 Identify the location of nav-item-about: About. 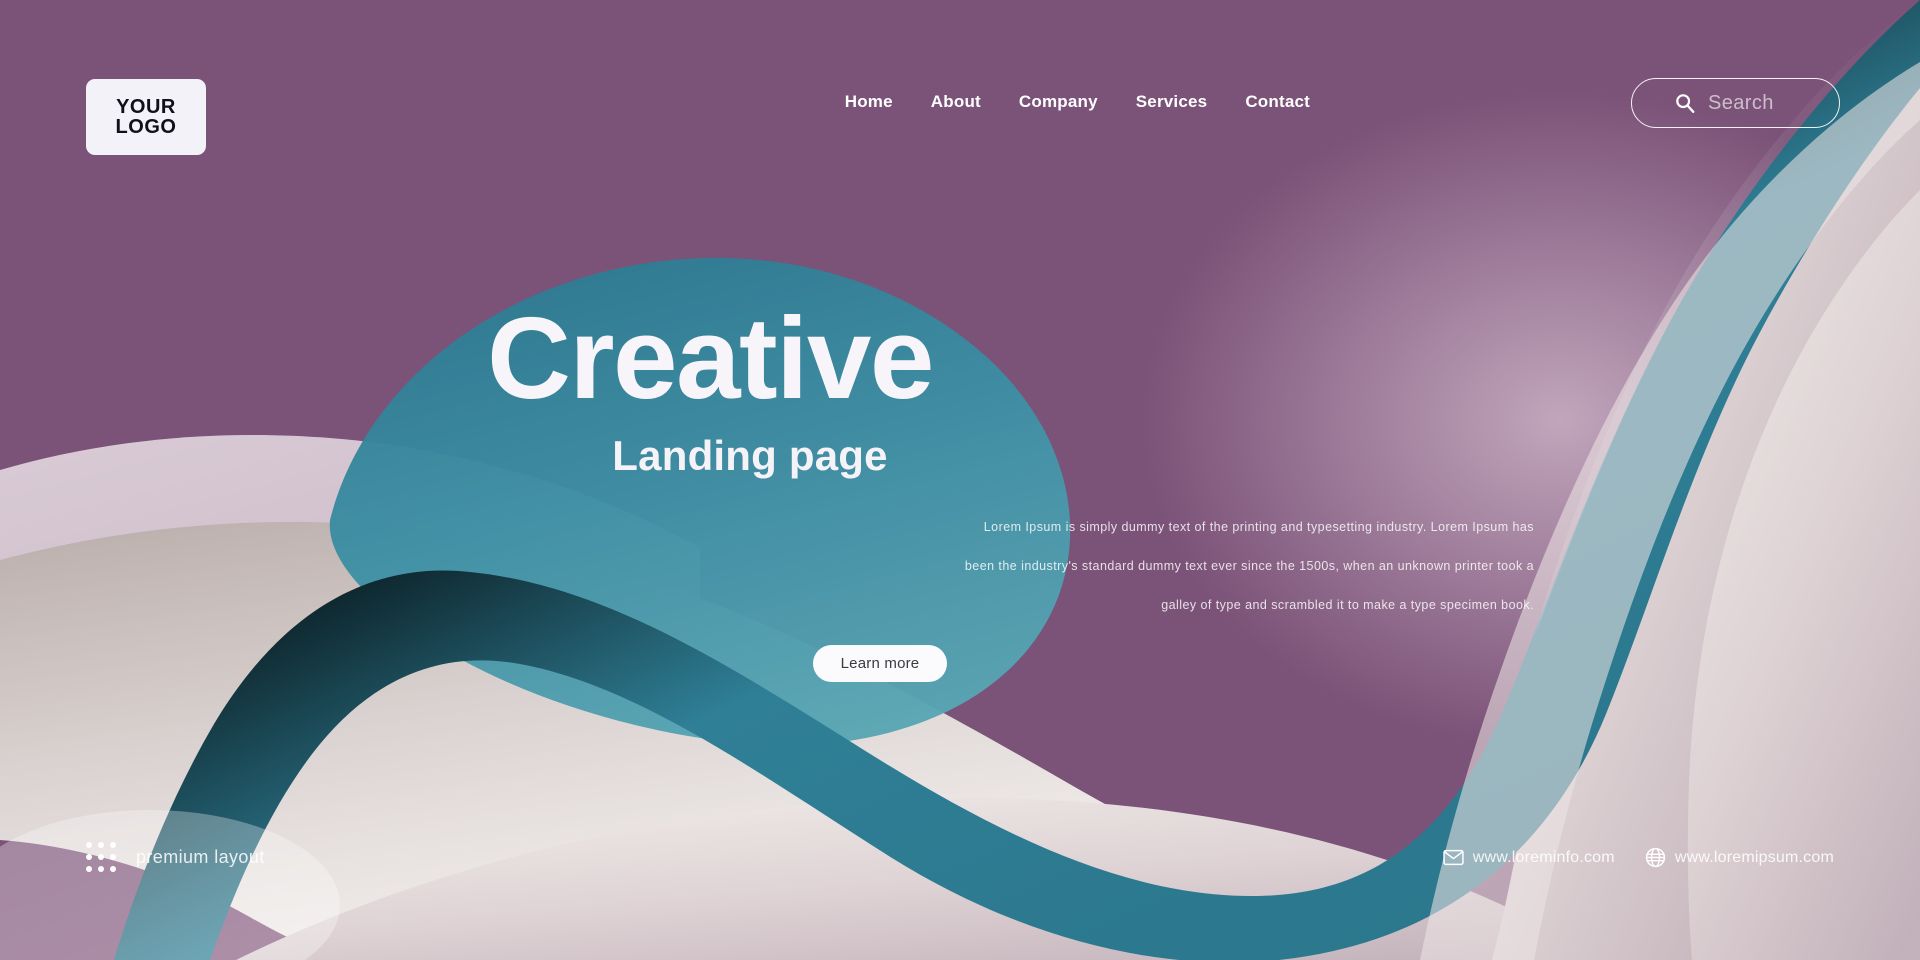
(956, 102).